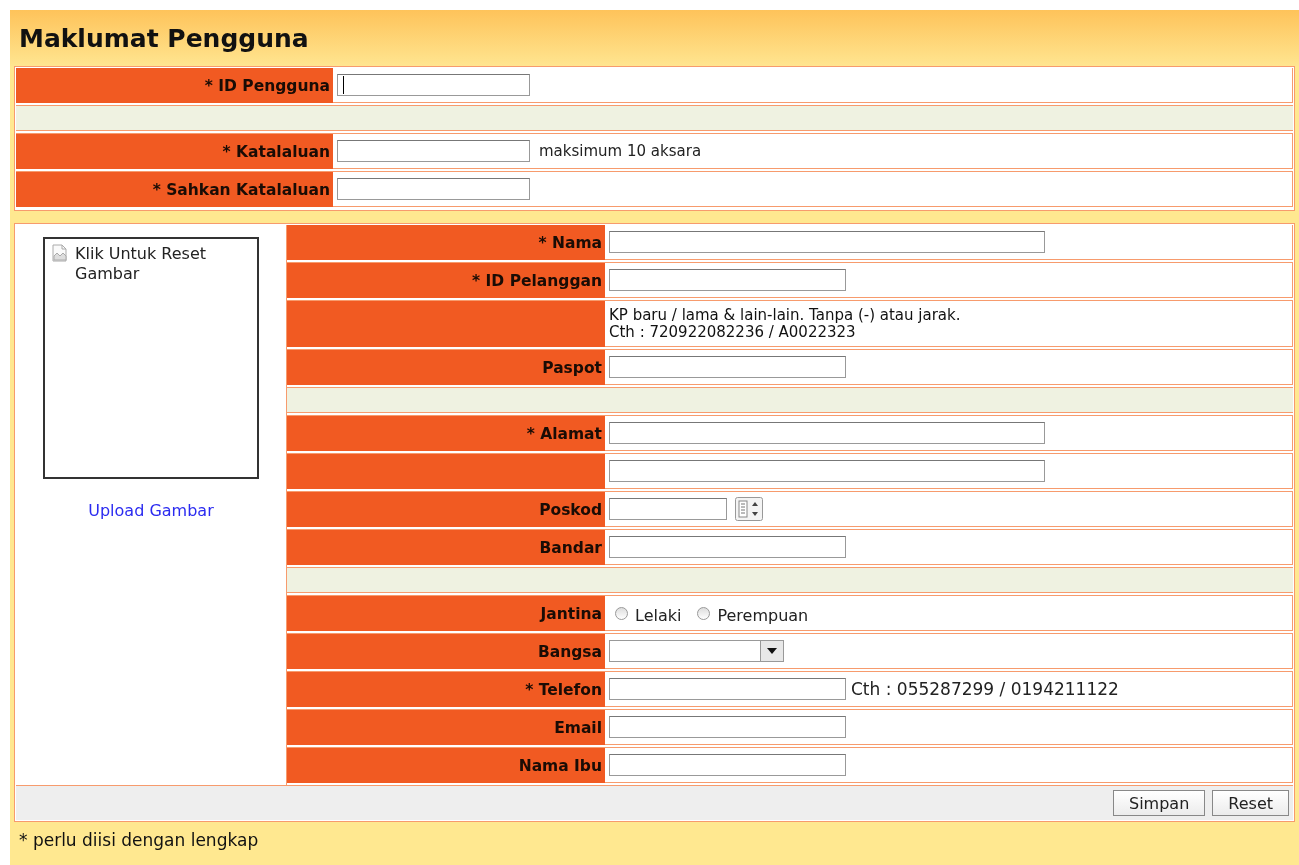 The height and width of the screenshot is (865, 1299). What do you see at coordinates (164, 38) in the screenshot?
I see `page-title: Maklumat Pengguna` at bounding box center [164, 38].